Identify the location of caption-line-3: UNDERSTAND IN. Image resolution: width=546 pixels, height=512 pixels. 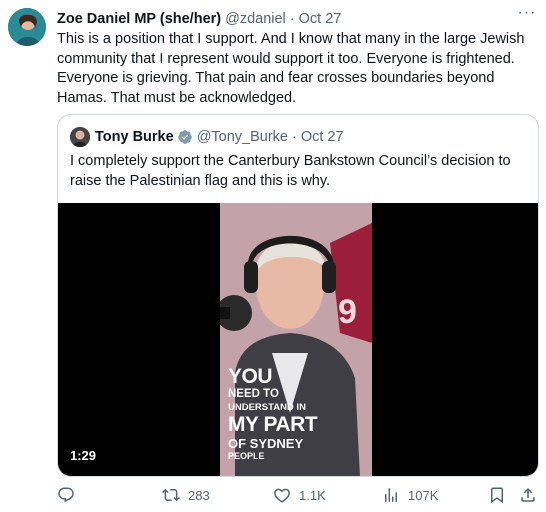
(267, 407).